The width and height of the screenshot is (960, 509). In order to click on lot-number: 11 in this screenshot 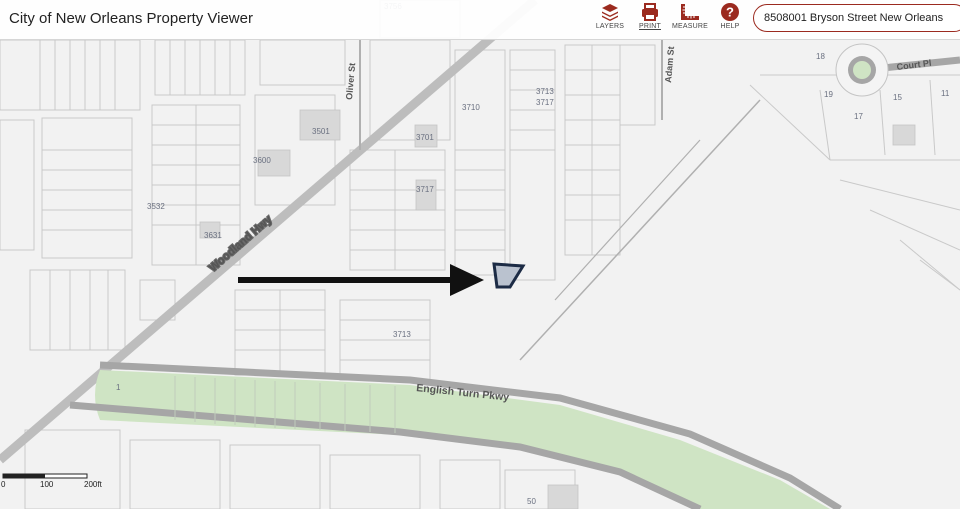, I will do `click(945, 93)`.